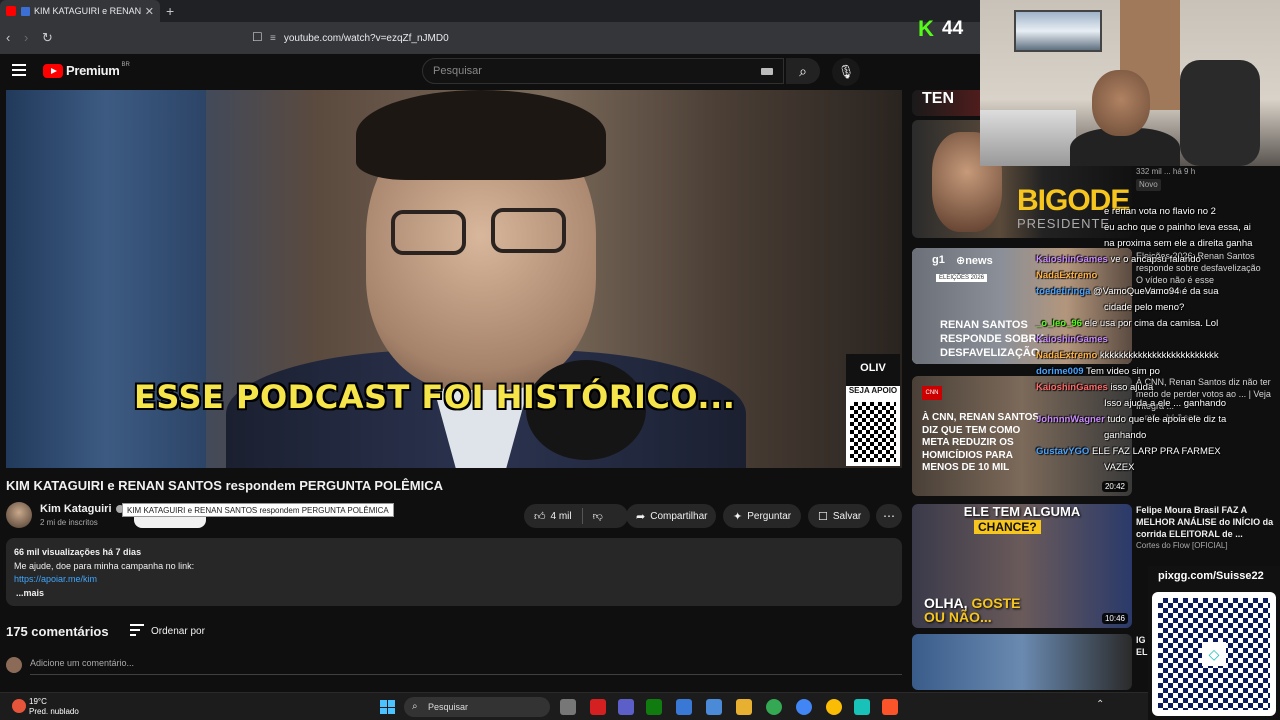  I want to click on weather-widget: 19°C Pred. nublado, so click(45, 707).